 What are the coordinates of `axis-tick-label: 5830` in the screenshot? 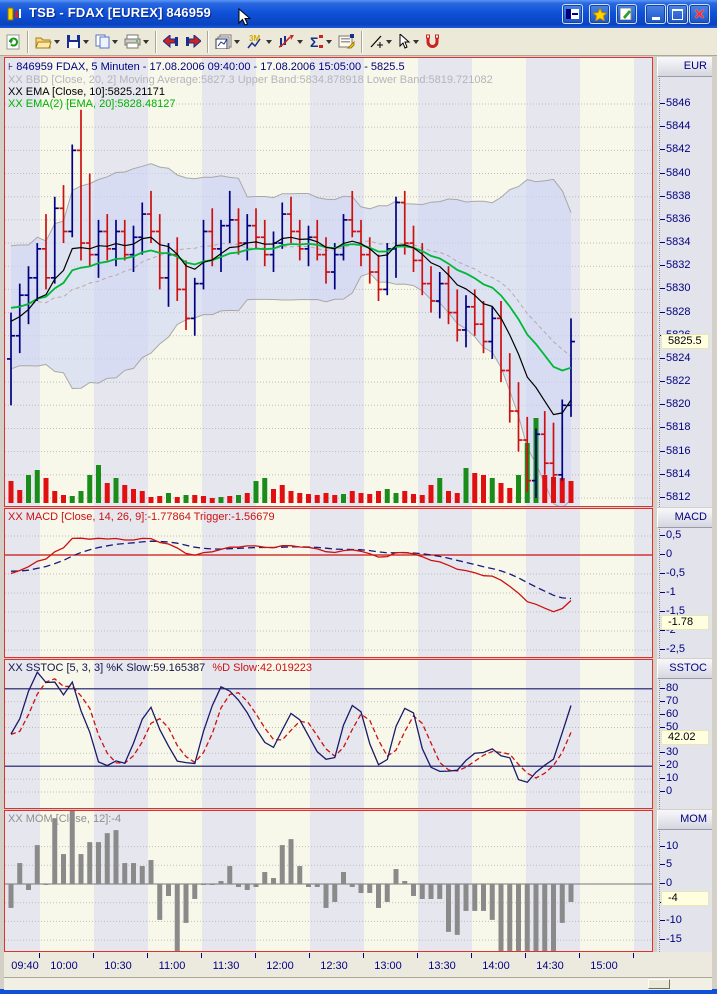 It's located at (678, 288).